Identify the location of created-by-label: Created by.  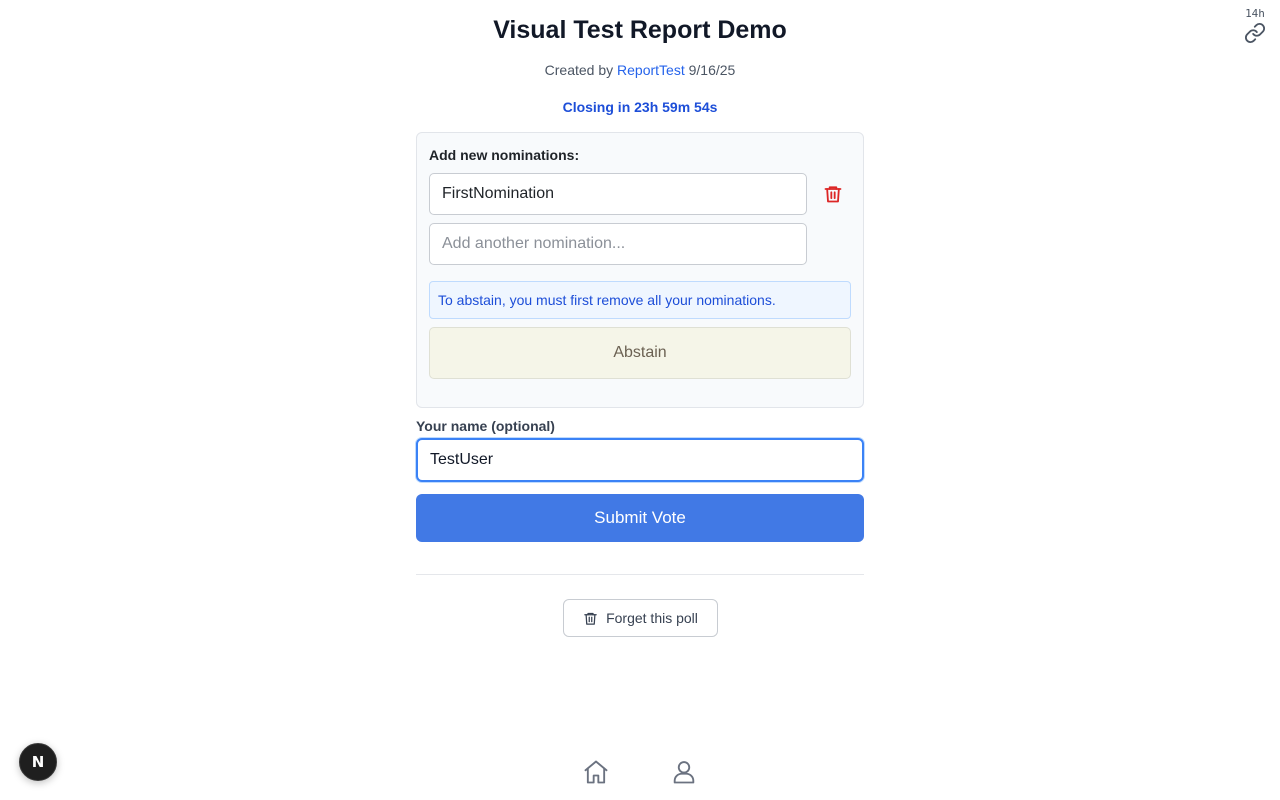
(579, 70).